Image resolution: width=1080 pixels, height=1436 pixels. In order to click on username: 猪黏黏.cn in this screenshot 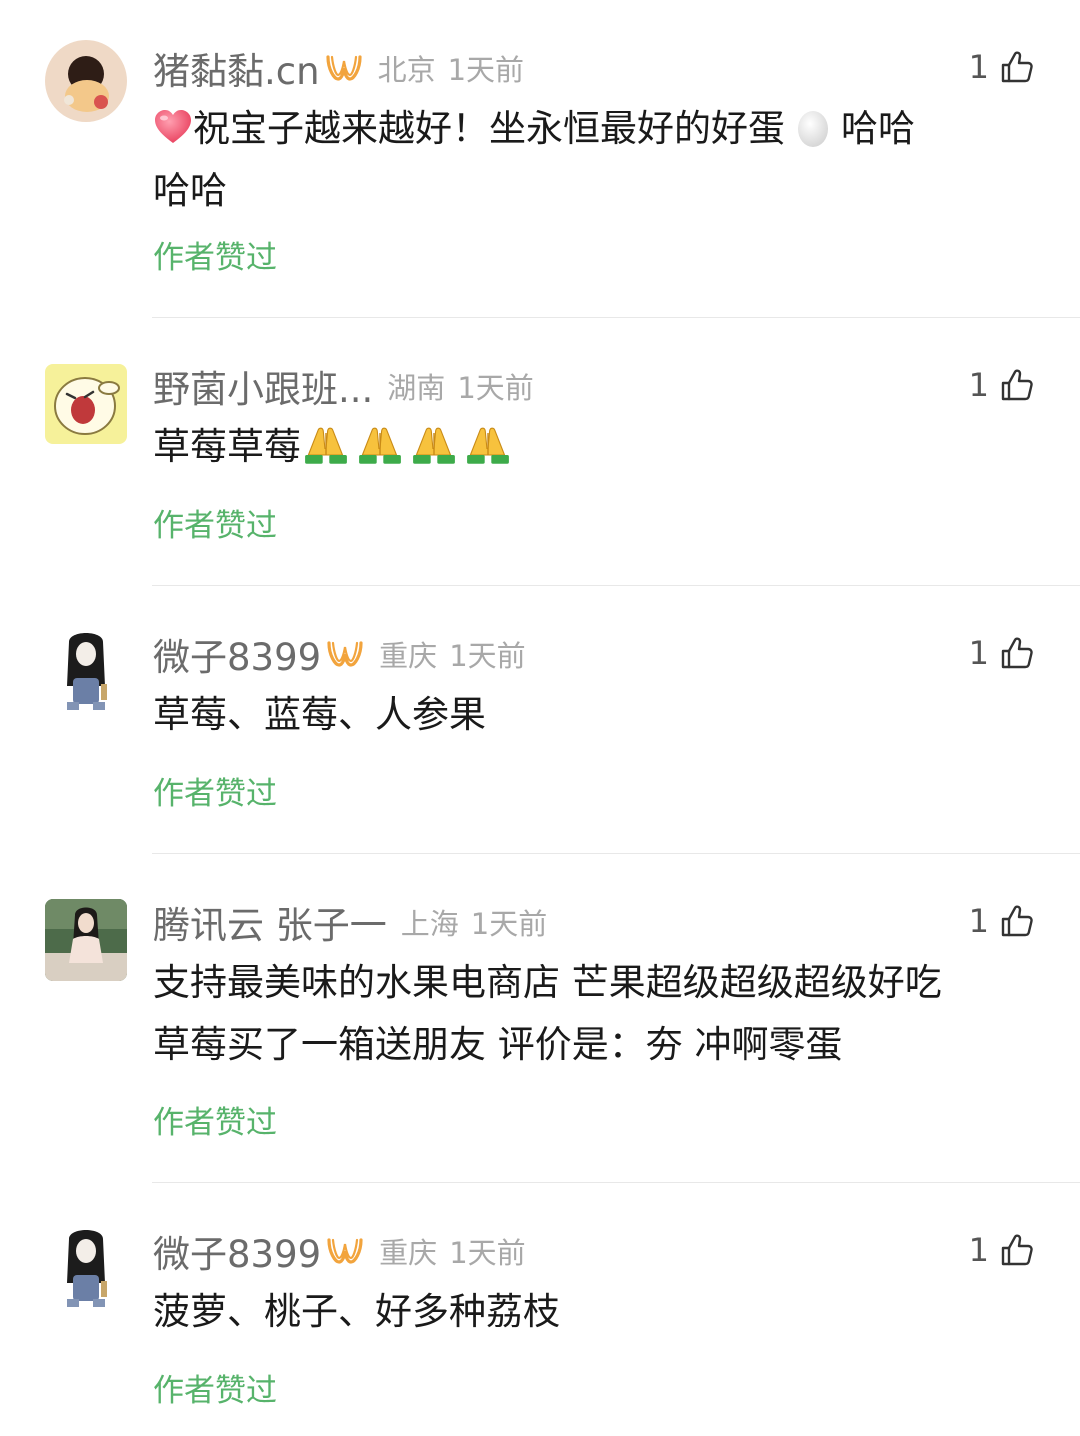, I will do `click(236, 68)`.